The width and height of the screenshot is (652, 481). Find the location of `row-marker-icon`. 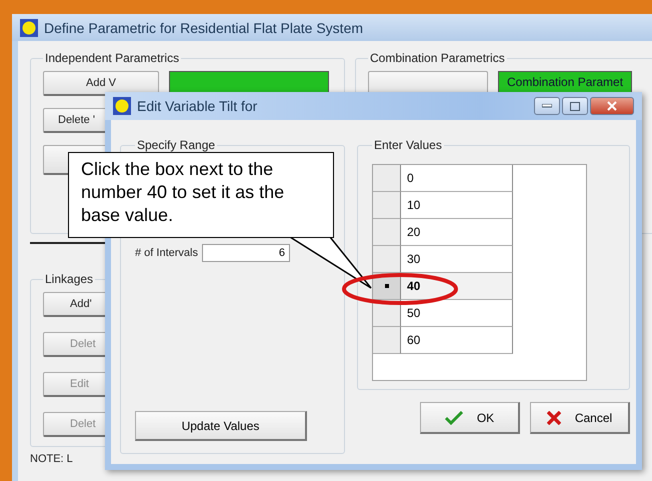

row-marker-icon is located at coordinates (386, 286).